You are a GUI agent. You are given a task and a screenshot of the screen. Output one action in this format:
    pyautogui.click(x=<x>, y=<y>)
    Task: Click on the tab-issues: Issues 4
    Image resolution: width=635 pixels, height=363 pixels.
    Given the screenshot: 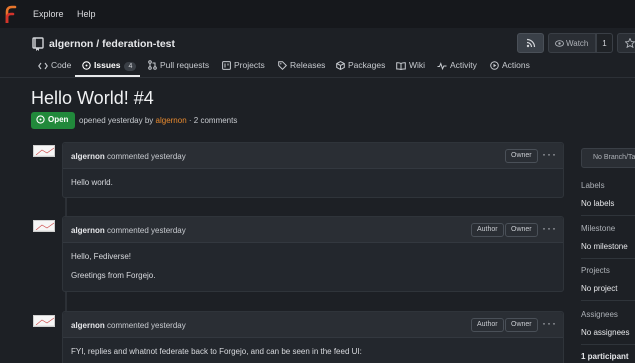 What is the action you would take?
    pyautogui.click(x=109, y=65)
    